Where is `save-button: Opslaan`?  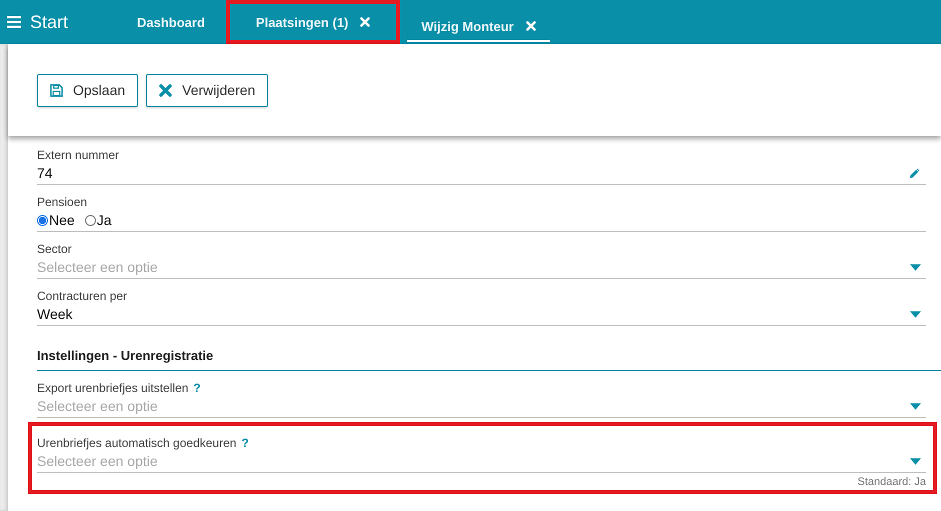 save-button: Opslaan is located at coordinates (87, 90).